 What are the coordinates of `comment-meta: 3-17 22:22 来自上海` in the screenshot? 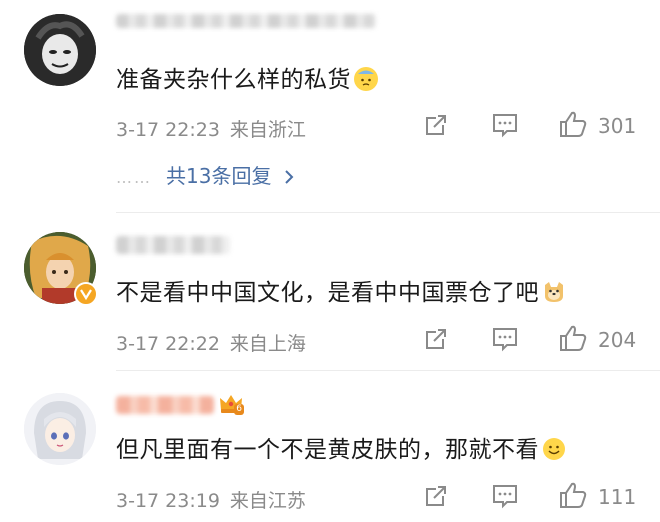 It's located at (211, 342).